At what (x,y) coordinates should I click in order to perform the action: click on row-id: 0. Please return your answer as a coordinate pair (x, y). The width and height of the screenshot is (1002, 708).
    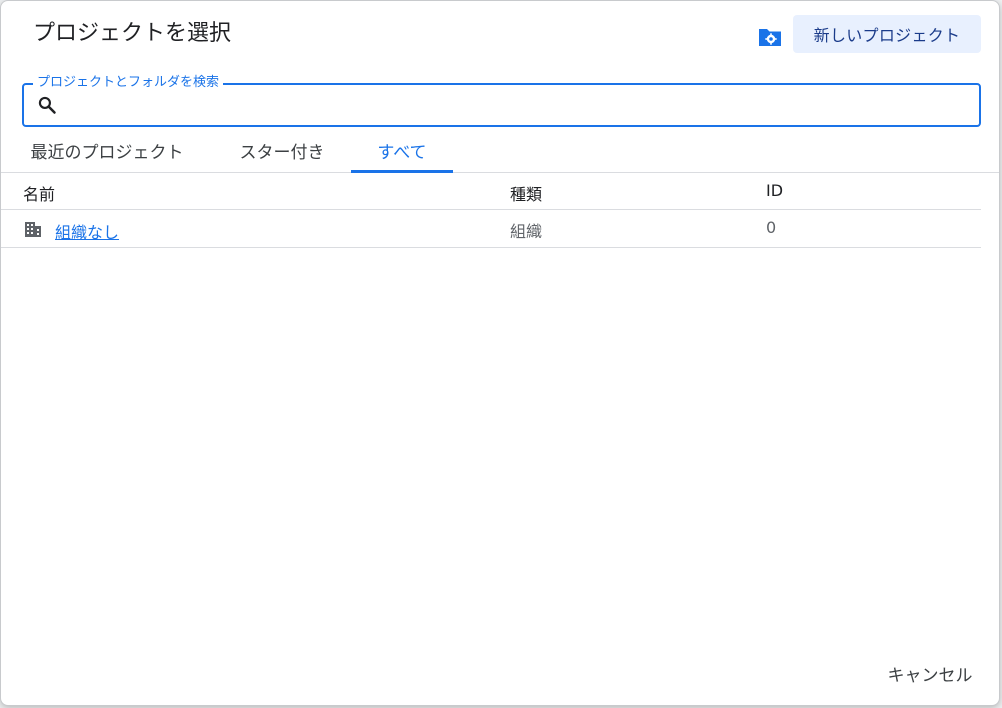
    Looking at the image, I should click on (771, 227).